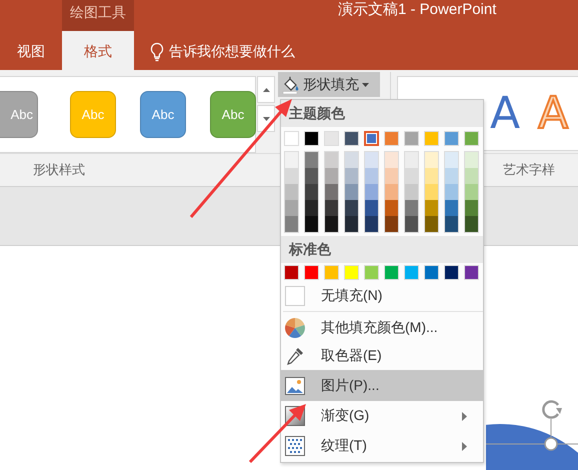 This screenshot has width=578, height=470. I want to click on wordart-style-sample: A, so click(505, 114).